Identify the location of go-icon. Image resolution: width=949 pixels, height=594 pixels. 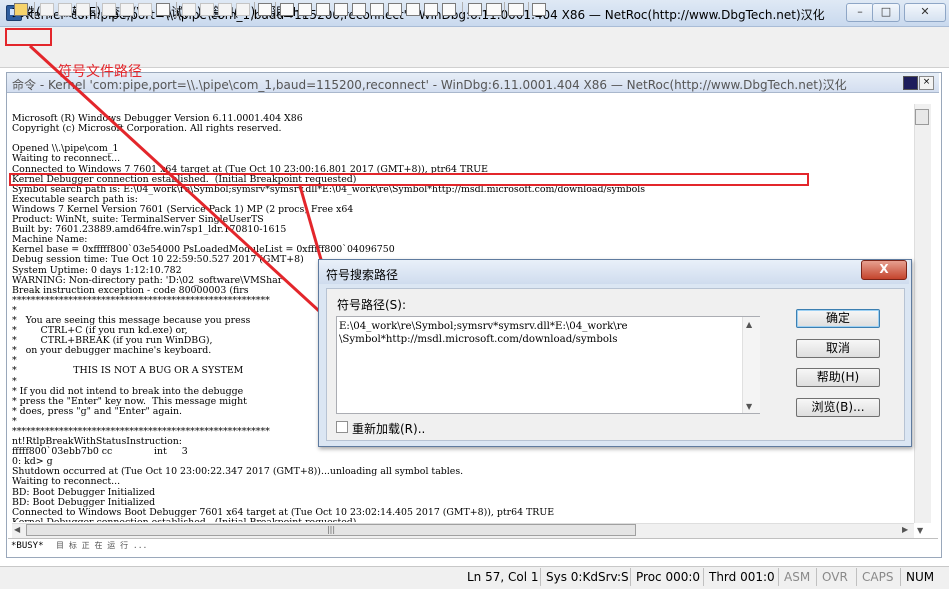
(109, 9).